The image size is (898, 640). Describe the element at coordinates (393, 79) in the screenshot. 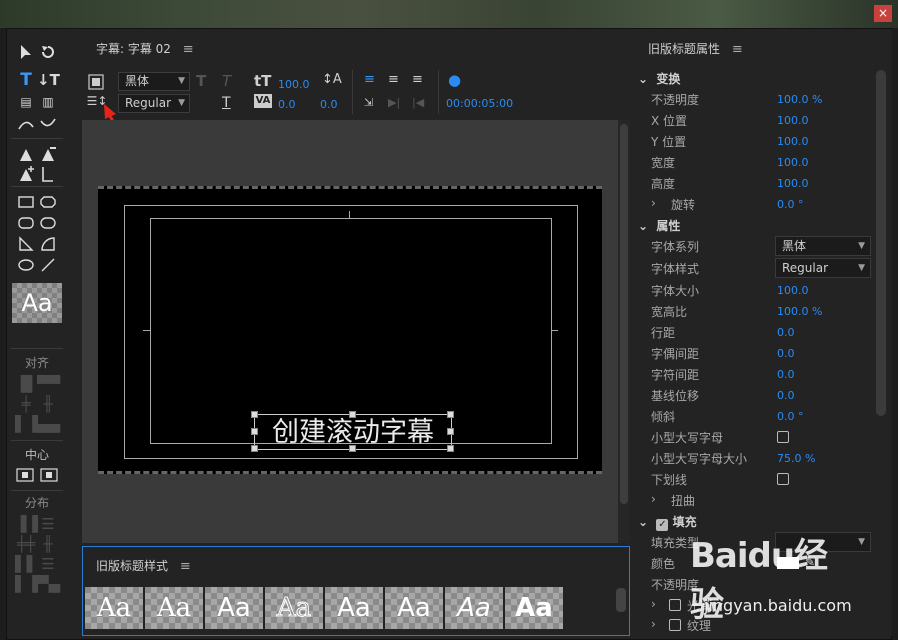

I see `align-center-text-icon: ≡` at that location.